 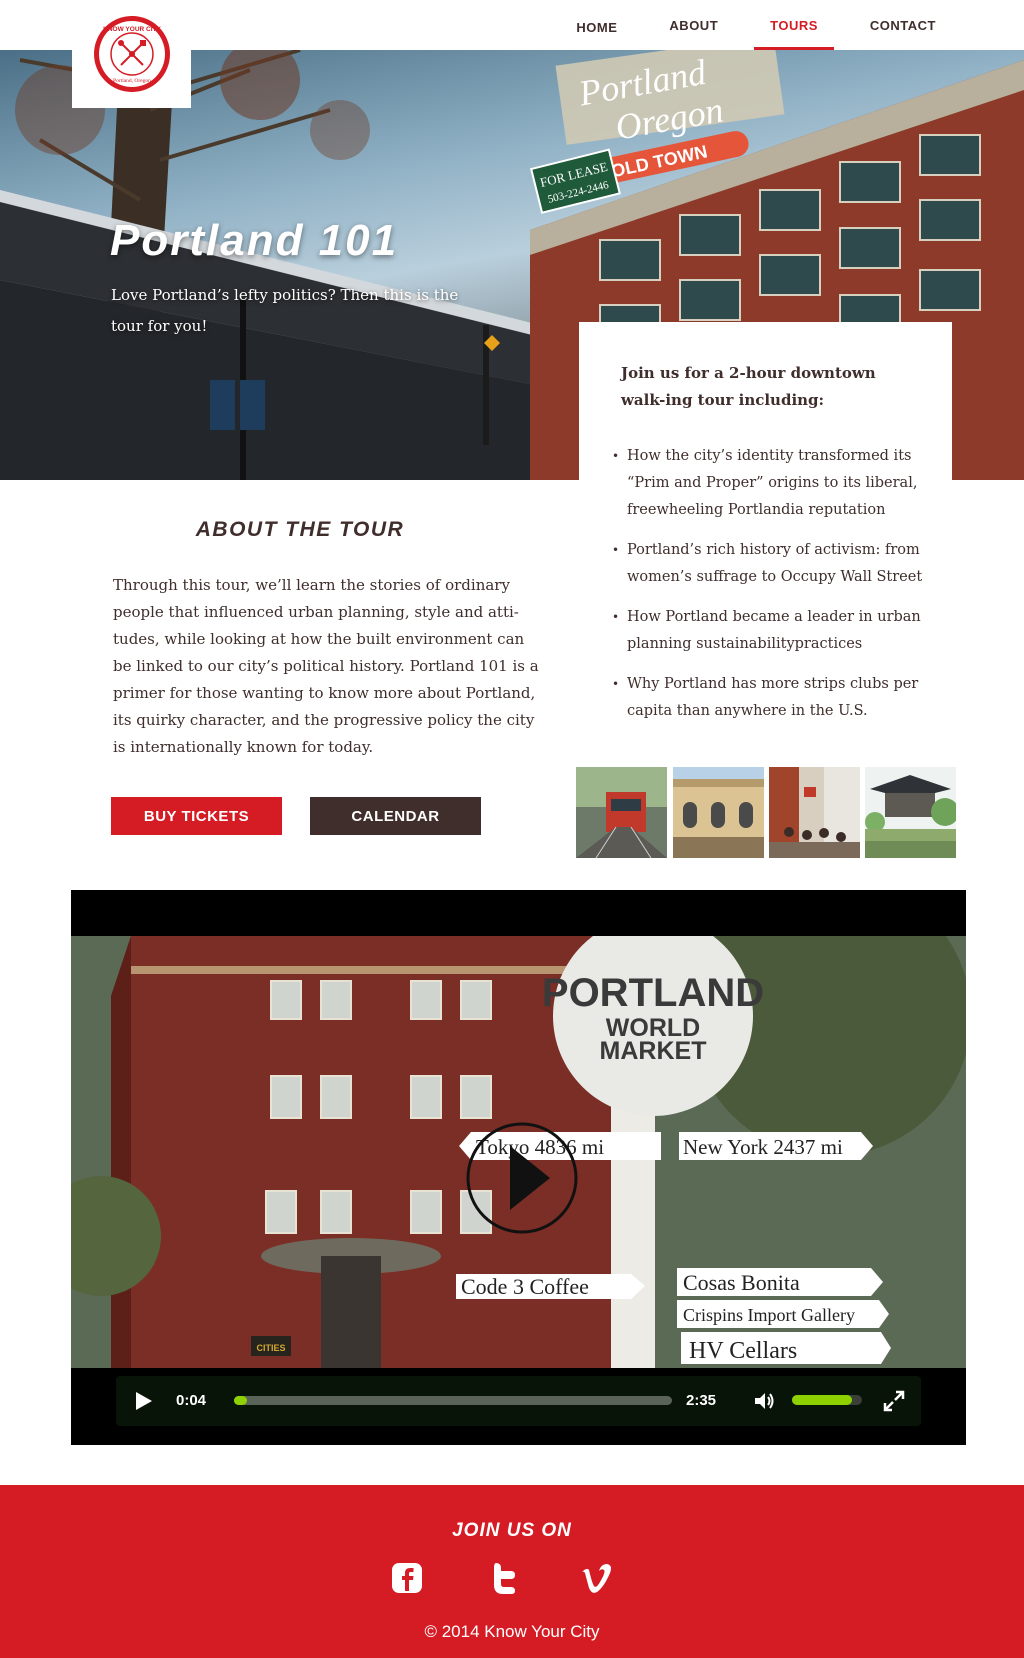 I want to click on street-market-photo, so click(x=814, y=812).